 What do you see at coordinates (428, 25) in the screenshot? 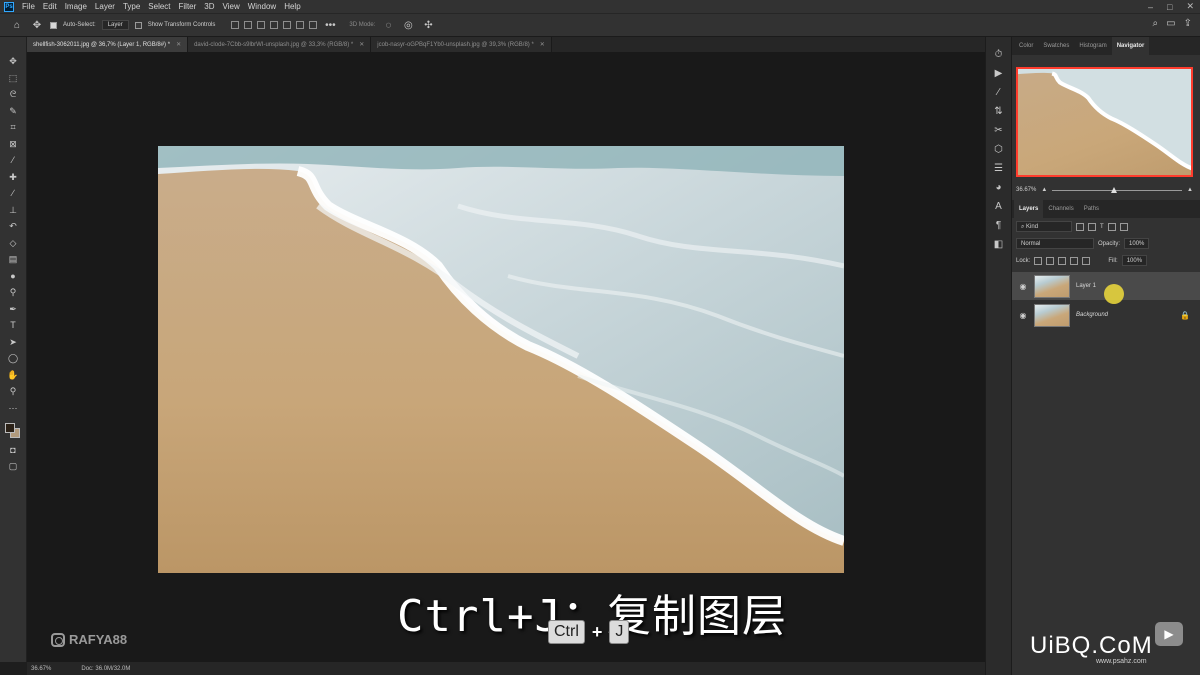
I see `3d-pan-icon: ✣` at bounding box center [428, 25].